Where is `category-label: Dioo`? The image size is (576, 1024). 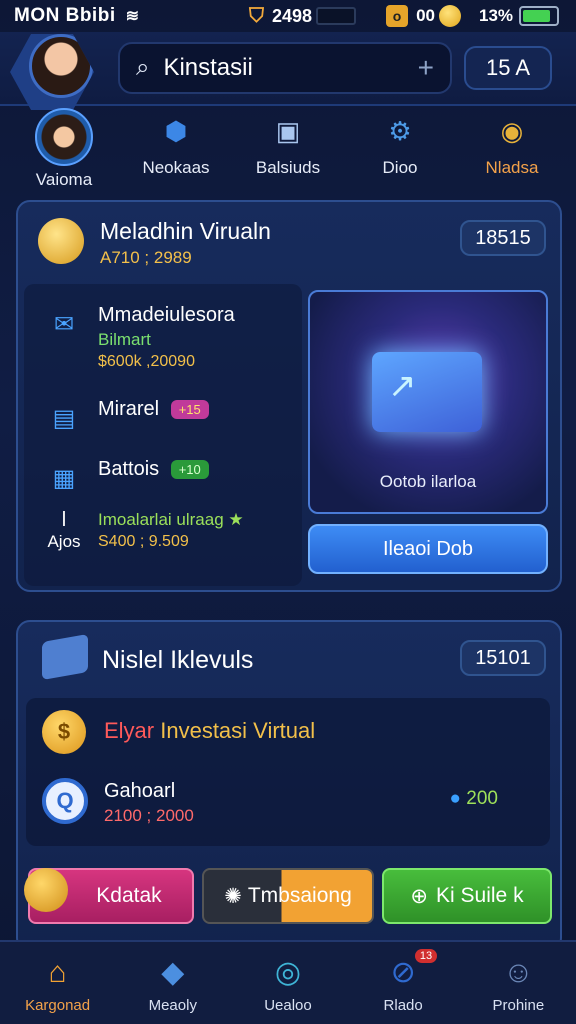
category-label: Dioo is located at coordinates (400, 167).